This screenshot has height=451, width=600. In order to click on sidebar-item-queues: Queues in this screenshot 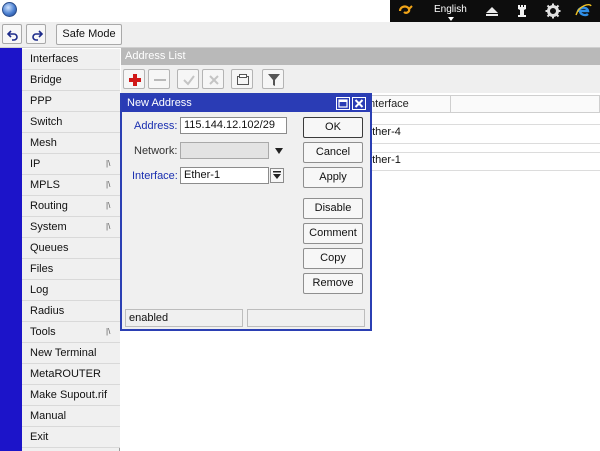, I will do `click(71, 248)`.